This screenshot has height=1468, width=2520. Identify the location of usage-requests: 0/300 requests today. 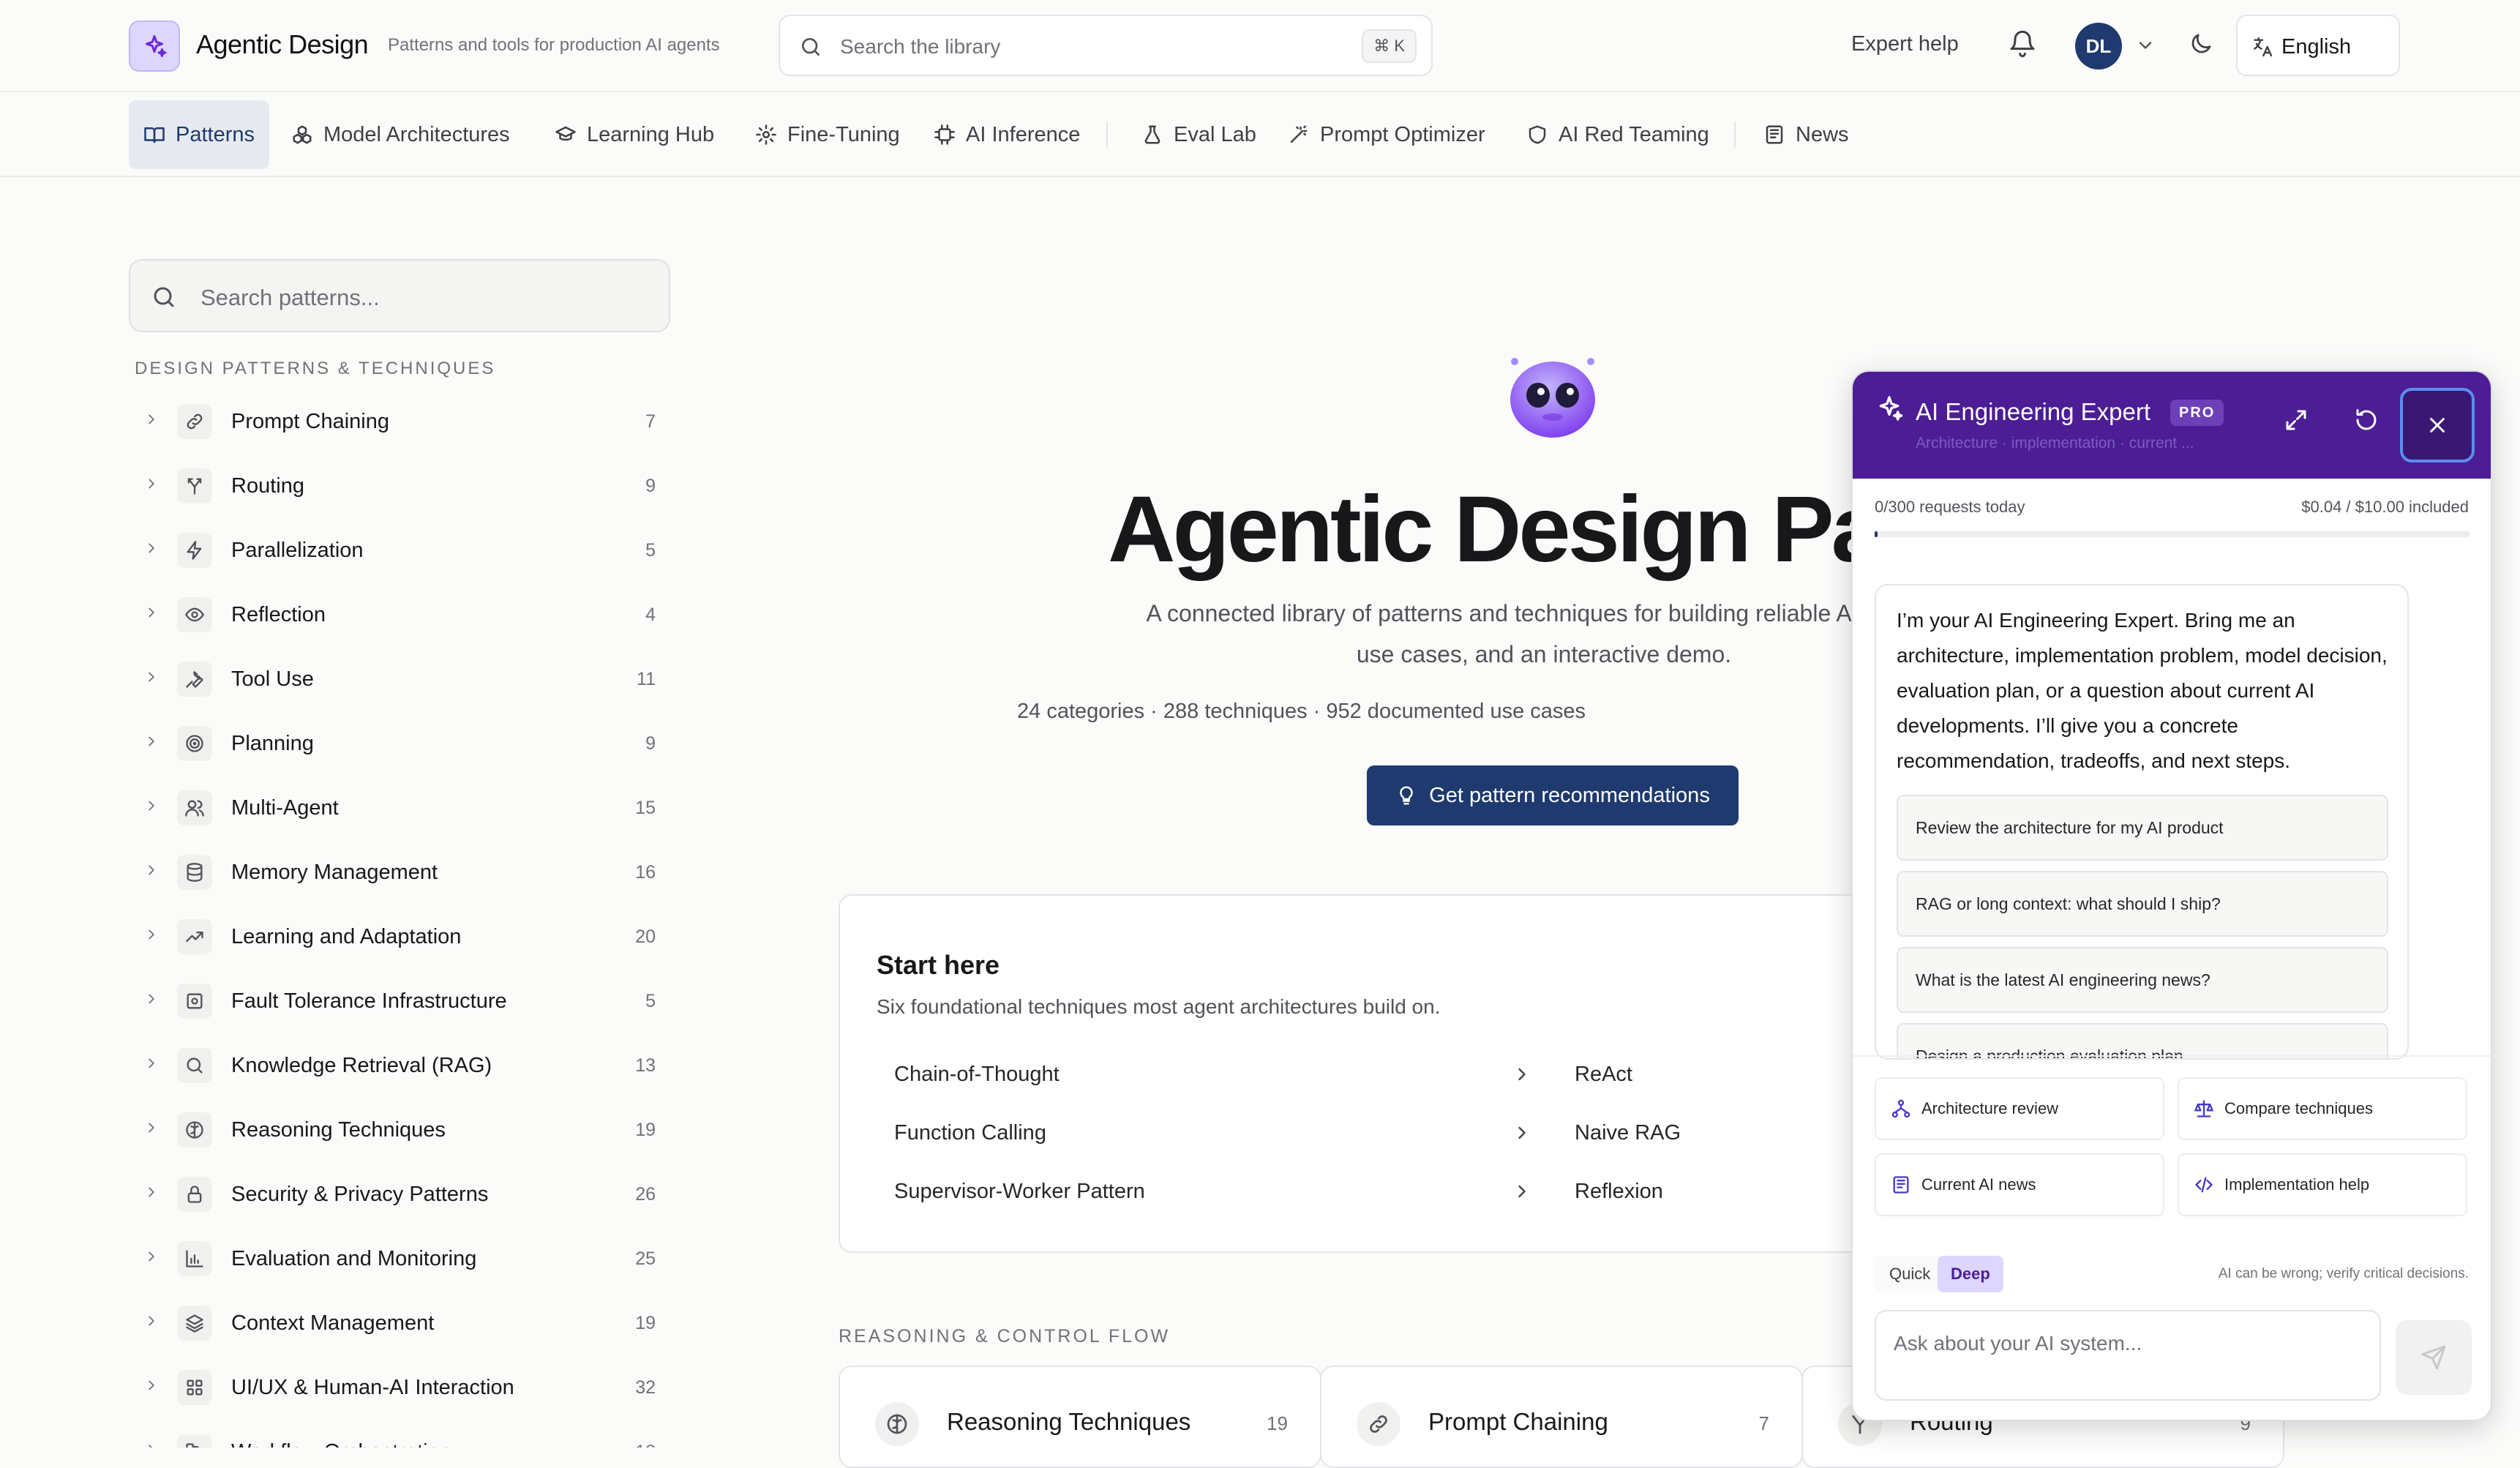
(1950, 507).